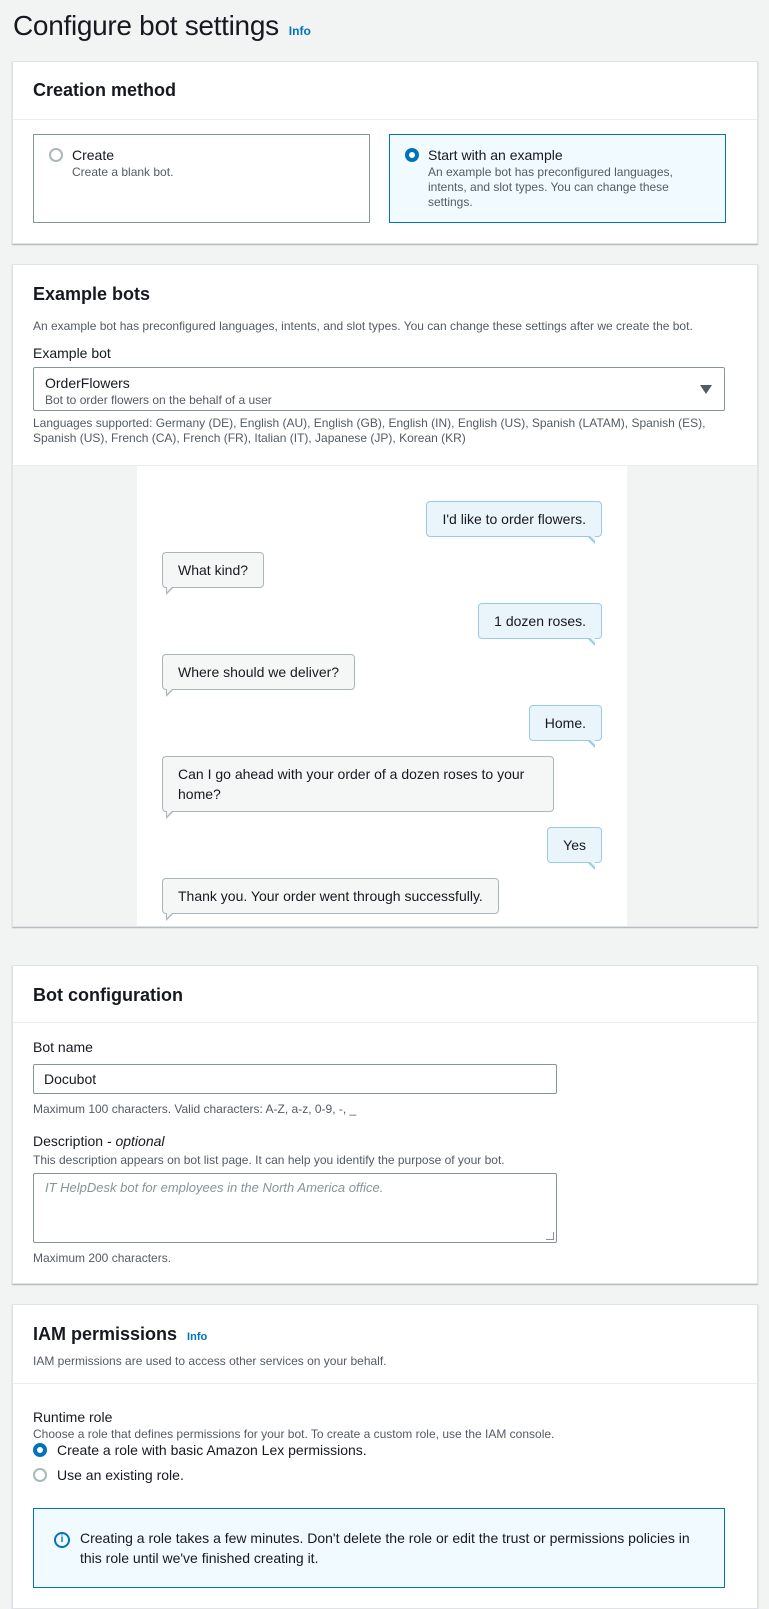  What do you see at coordinates (93, 155) in the screenshot?
I see `create-blank-label: Create` at bounding box center [93, 155].